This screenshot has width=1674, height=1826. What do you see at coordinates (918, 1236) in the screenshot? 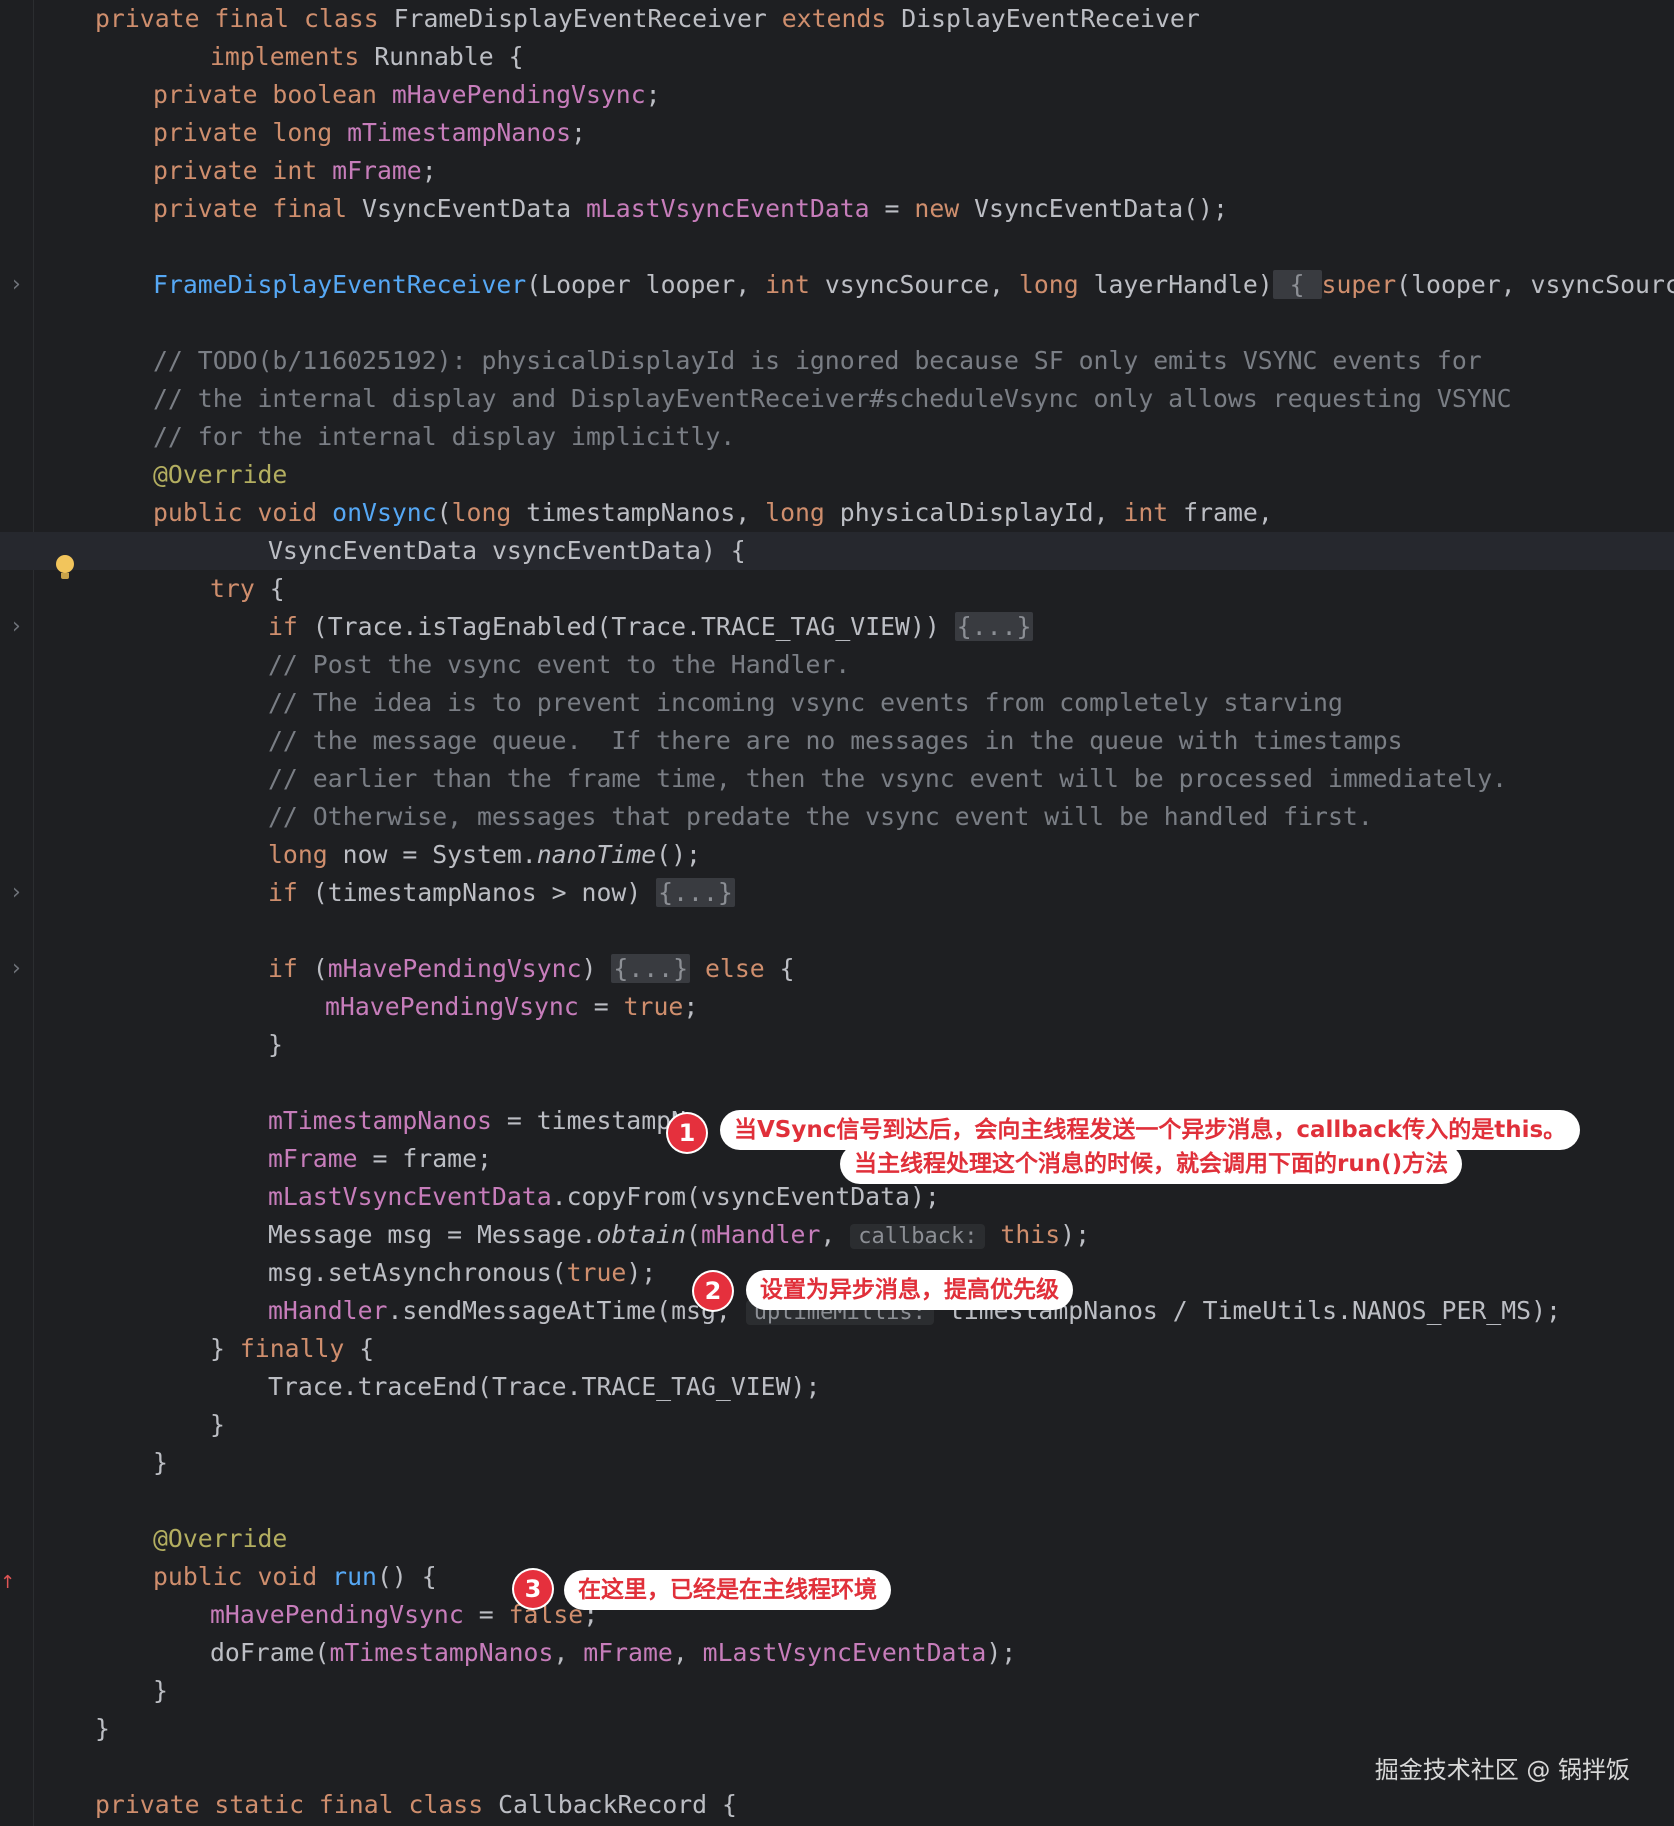
I see `parameter-hint: callback:` at bounding box center [918, 1236].